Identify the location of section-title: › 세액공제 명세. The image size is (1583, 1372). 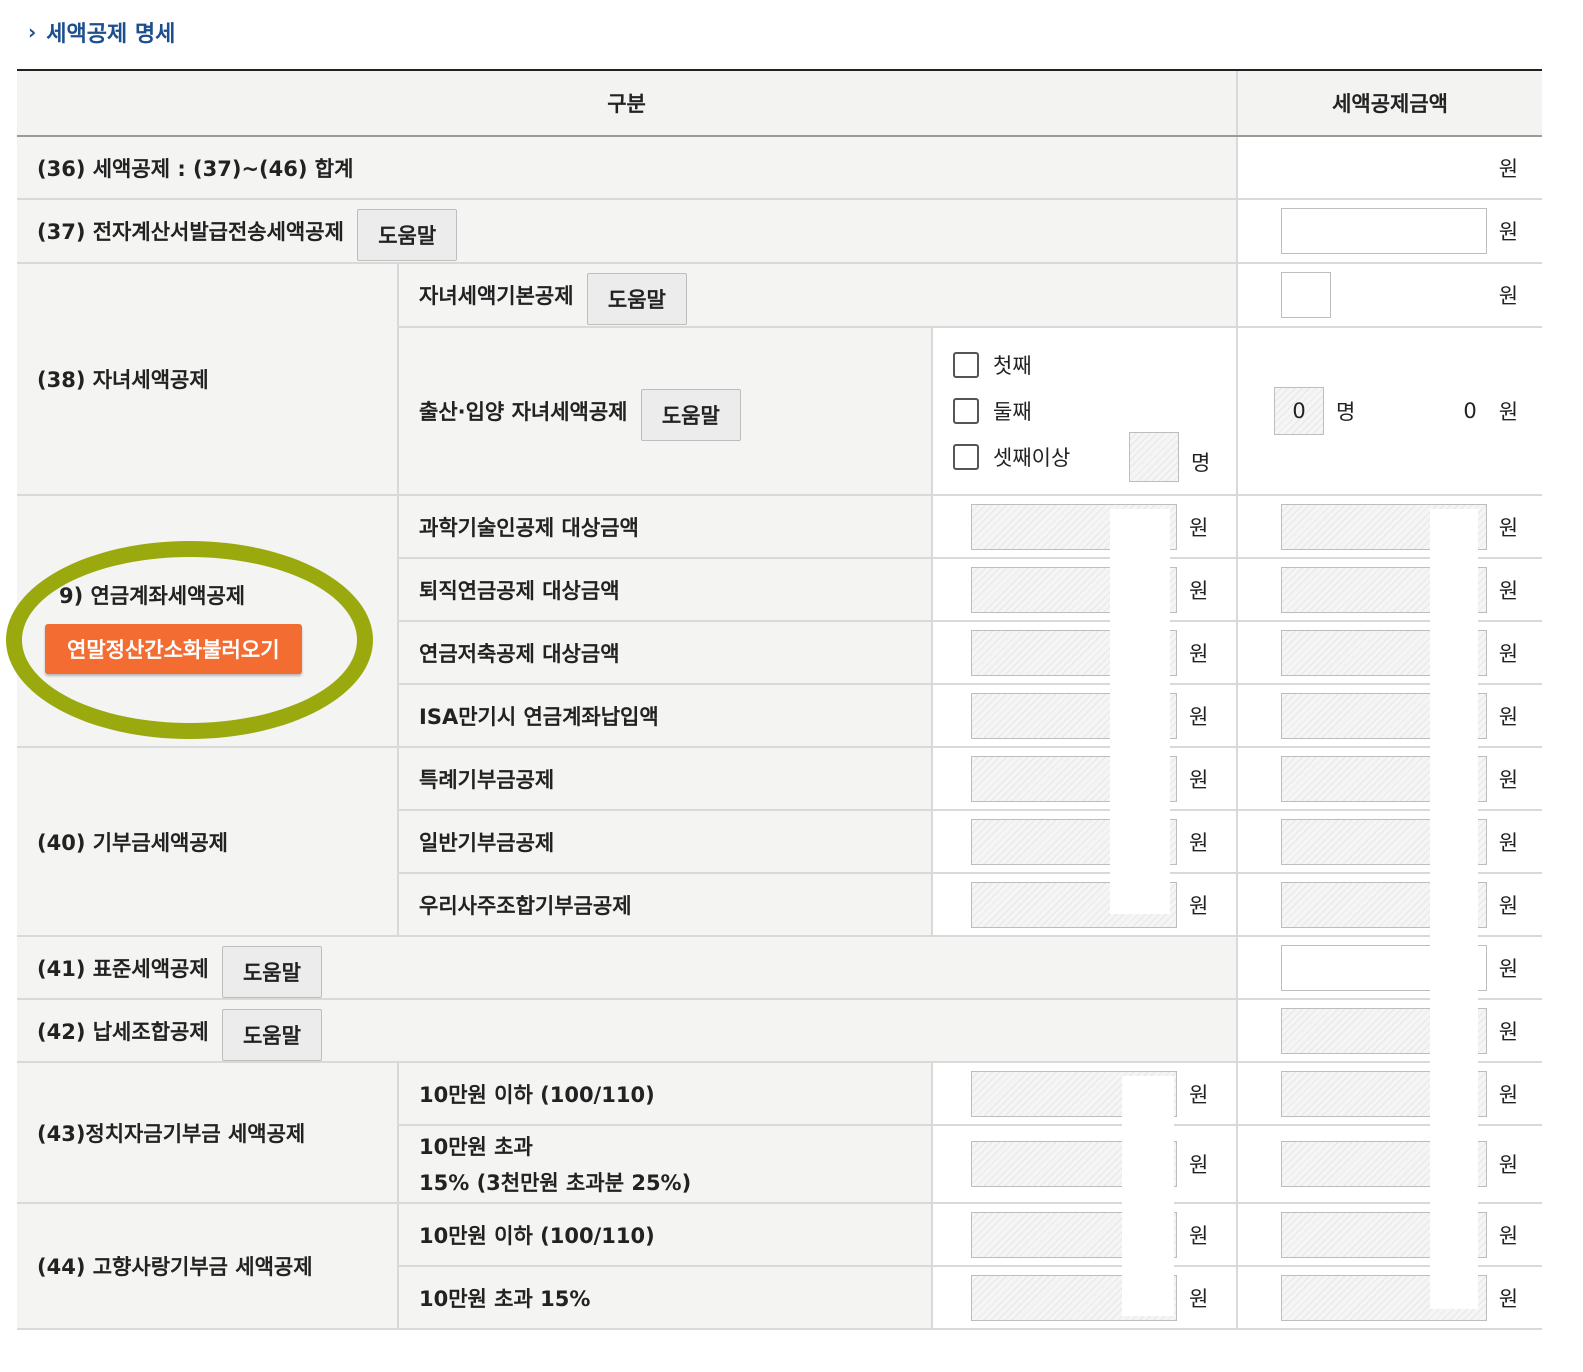
(101, 32).